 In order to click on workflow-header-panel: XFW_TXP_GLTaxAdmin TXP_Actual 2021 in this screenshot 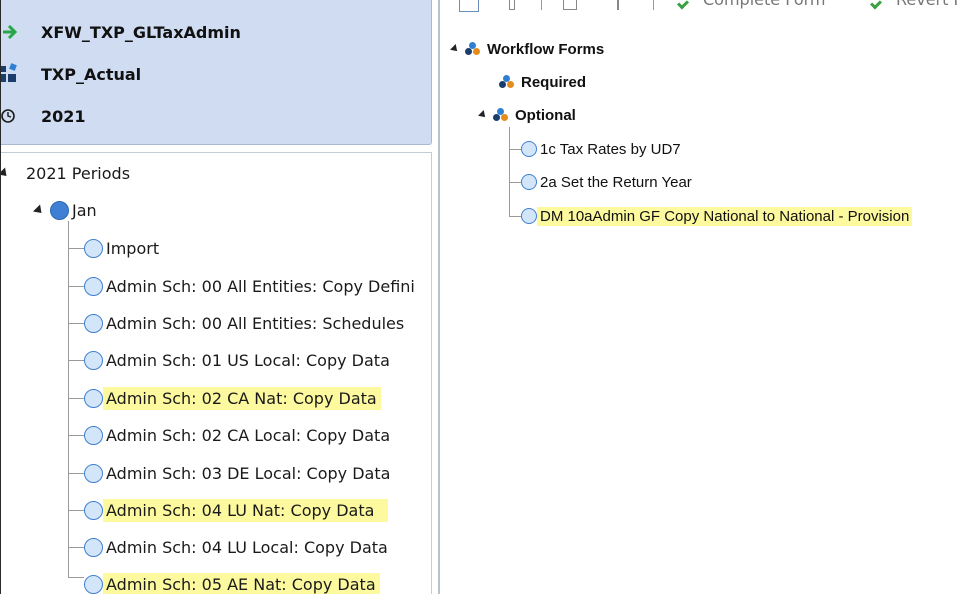, I will do `click(216, 72)`.